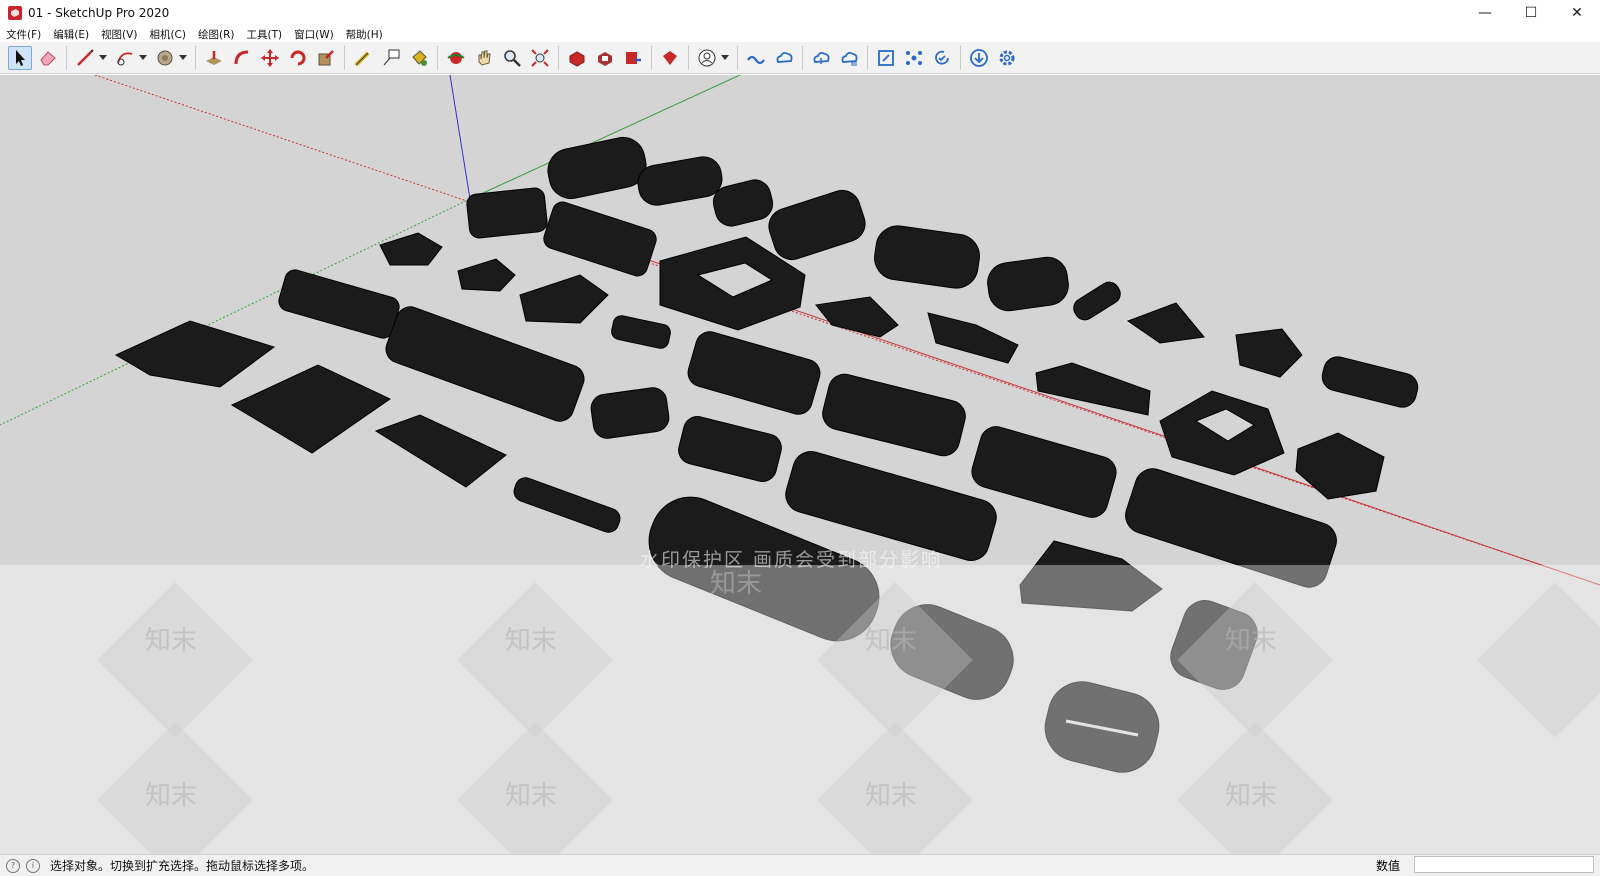 This screenshot has height=876, width=1600. Describe the element at coordinates (270, 58) in the screenshot. I see `move-tool-icon` at that location.